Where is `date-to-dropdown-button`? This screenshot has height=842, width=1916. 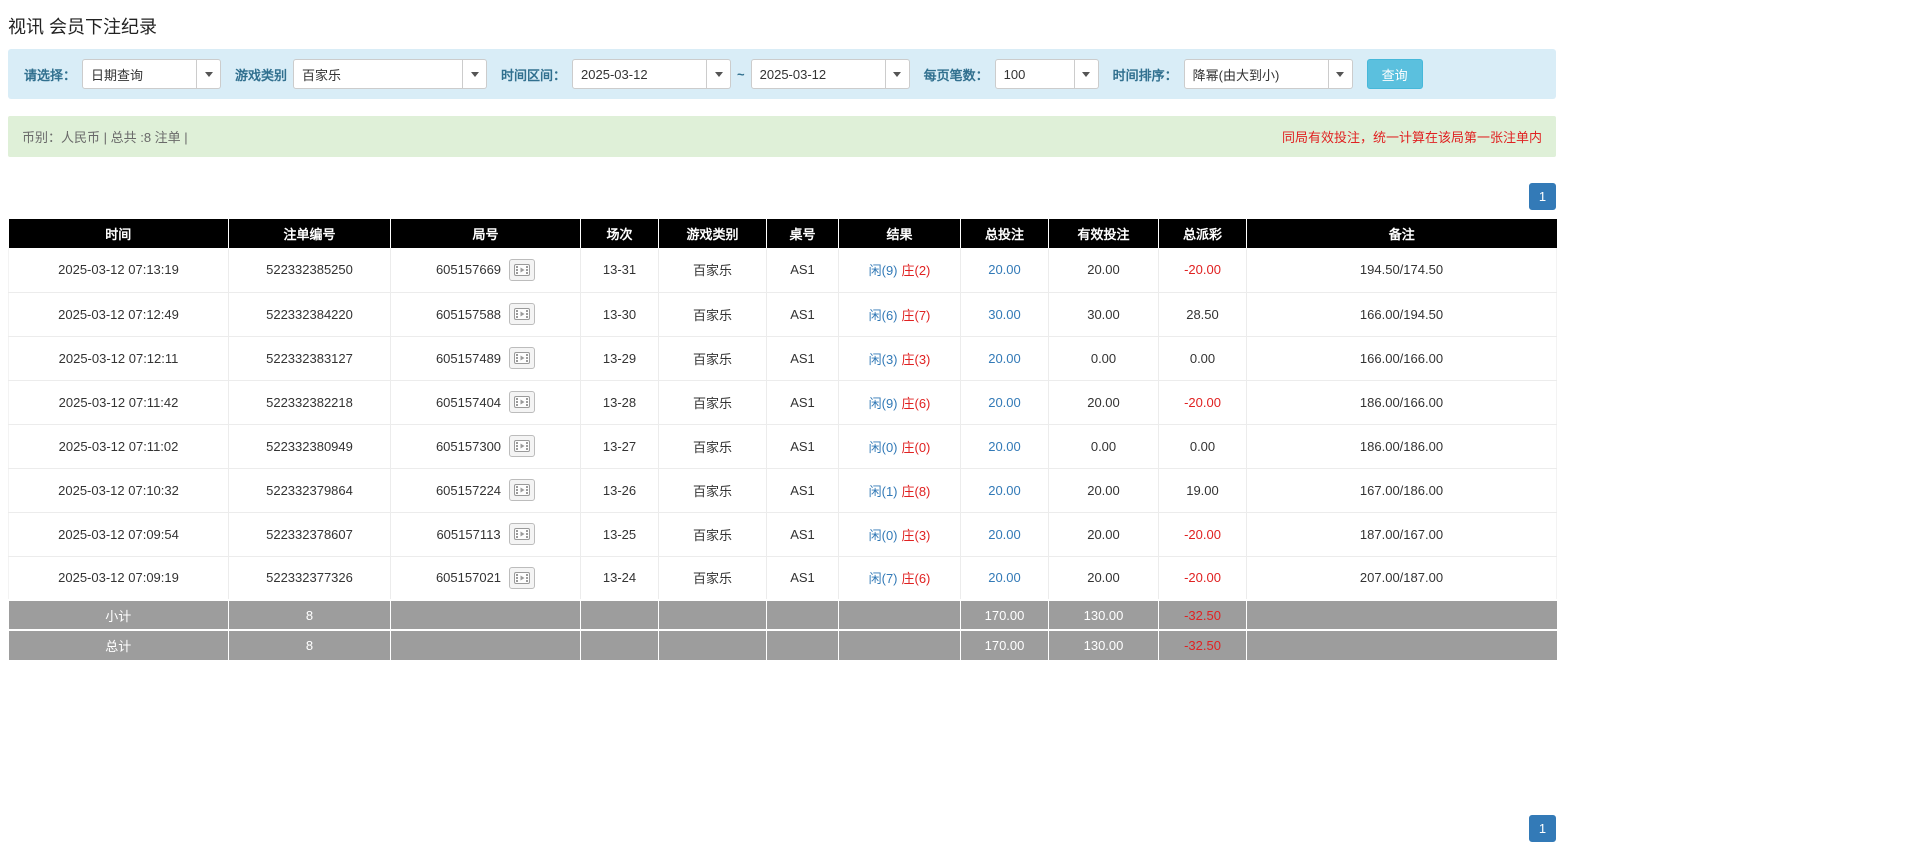 date-to-dropdown-button is located at coordinates (897, 74).